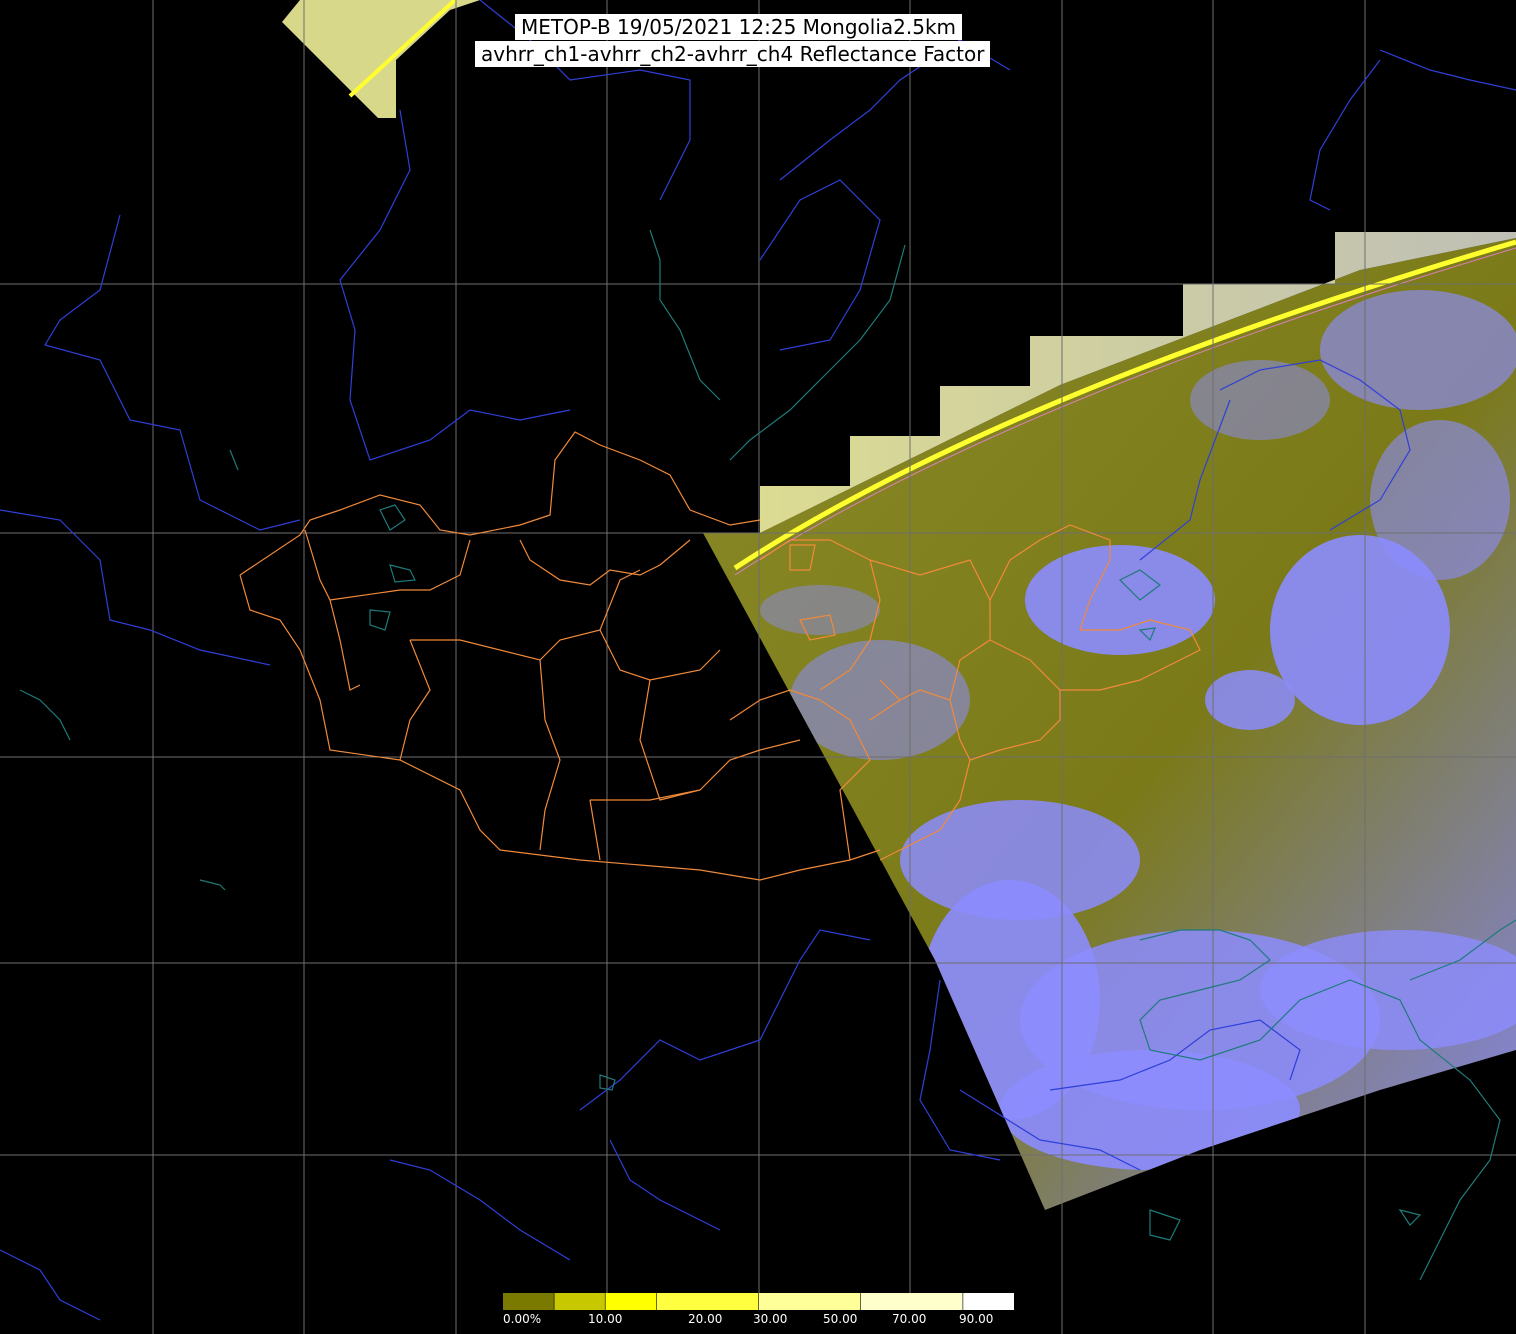 The width and height of the screenshot is (1516, 1334). I want to click on colorbar-label-30: 30.00, so click(770, 1319).